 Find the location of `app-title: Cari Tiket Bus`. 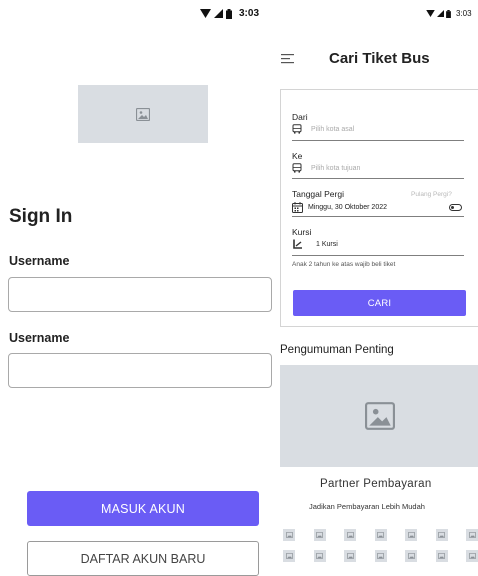

app-title: Cari Tiket Bus is located at coordinates (379, 58).